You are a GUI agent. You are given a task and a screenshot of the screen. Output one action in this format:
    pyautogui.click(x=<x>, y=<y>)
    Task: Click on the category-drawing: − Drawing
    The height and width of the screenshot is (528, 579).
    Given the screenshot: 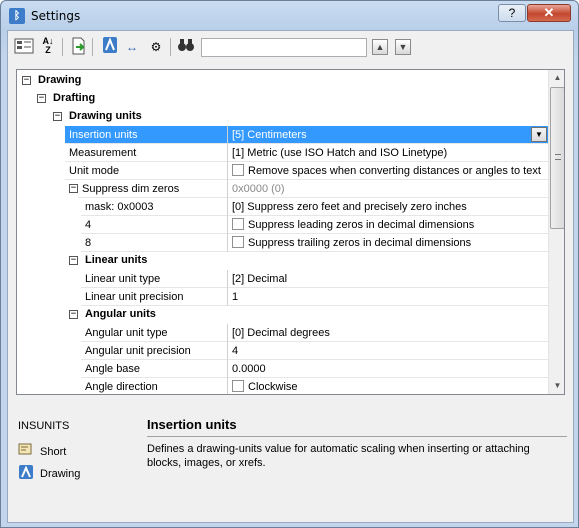 What is the action you would take?
    pyautogui.click(x=283, y=81)
    